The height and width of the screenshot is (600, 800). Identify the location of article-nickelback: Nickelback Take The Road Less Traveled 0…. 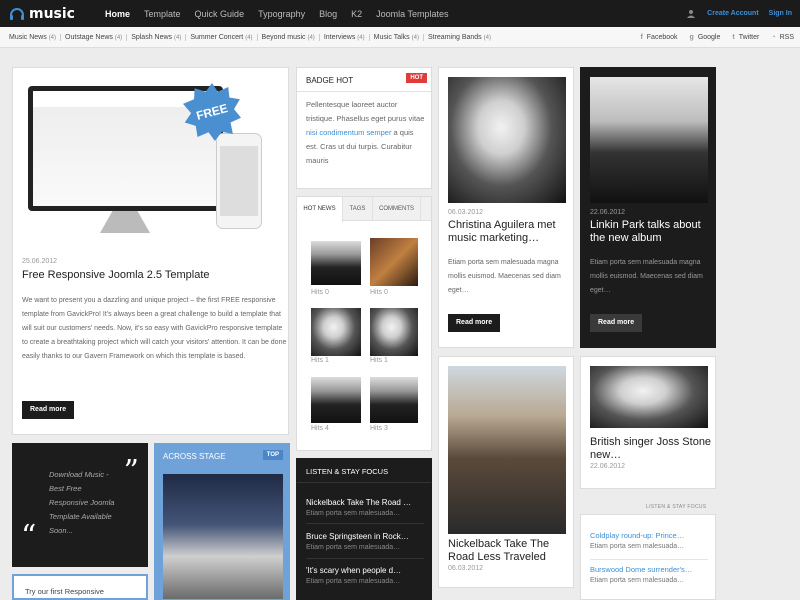
(506, 472).